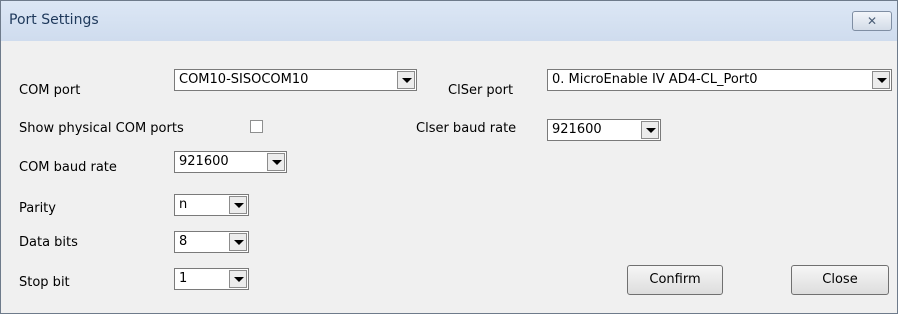  What do you see at coordinates (68, 167) in the screenshot?
I see `com-baud-rate-label: COM baud rate` at bounding box center [68, 167].